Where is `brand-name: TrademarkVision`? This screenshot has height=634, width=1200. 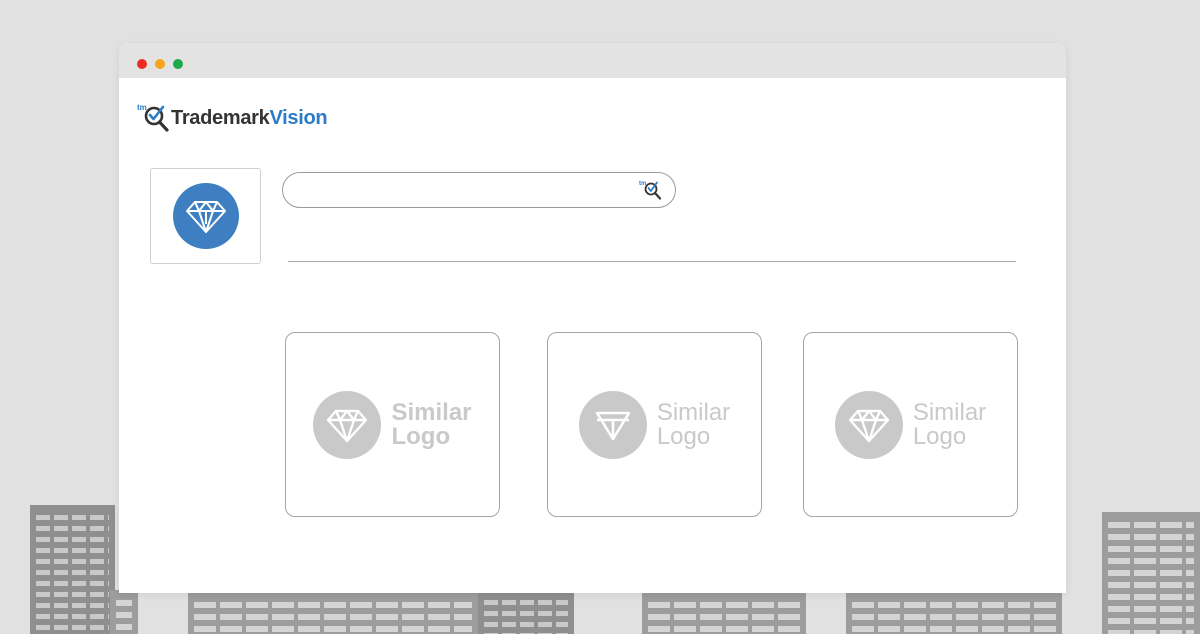 brand-name: TrademarkVision is located at coordinates (249, 118).